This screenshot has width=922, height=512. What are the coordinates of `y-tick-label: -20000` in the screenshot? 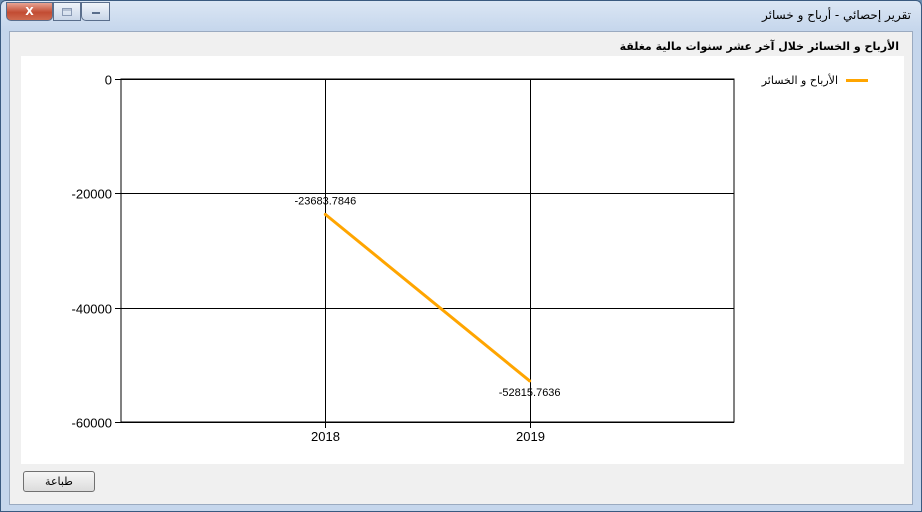 It's located at (92, 194).